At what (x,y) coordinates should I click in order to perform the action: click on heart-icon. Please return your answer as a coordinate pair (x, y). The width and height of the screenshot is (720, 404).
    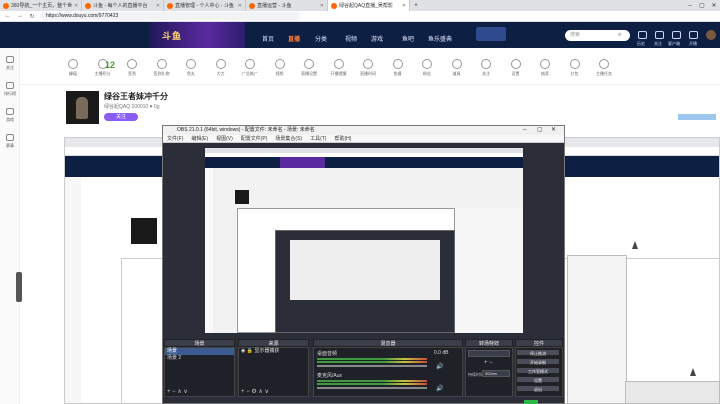
    Looking at the image, I should click on (10, 59).